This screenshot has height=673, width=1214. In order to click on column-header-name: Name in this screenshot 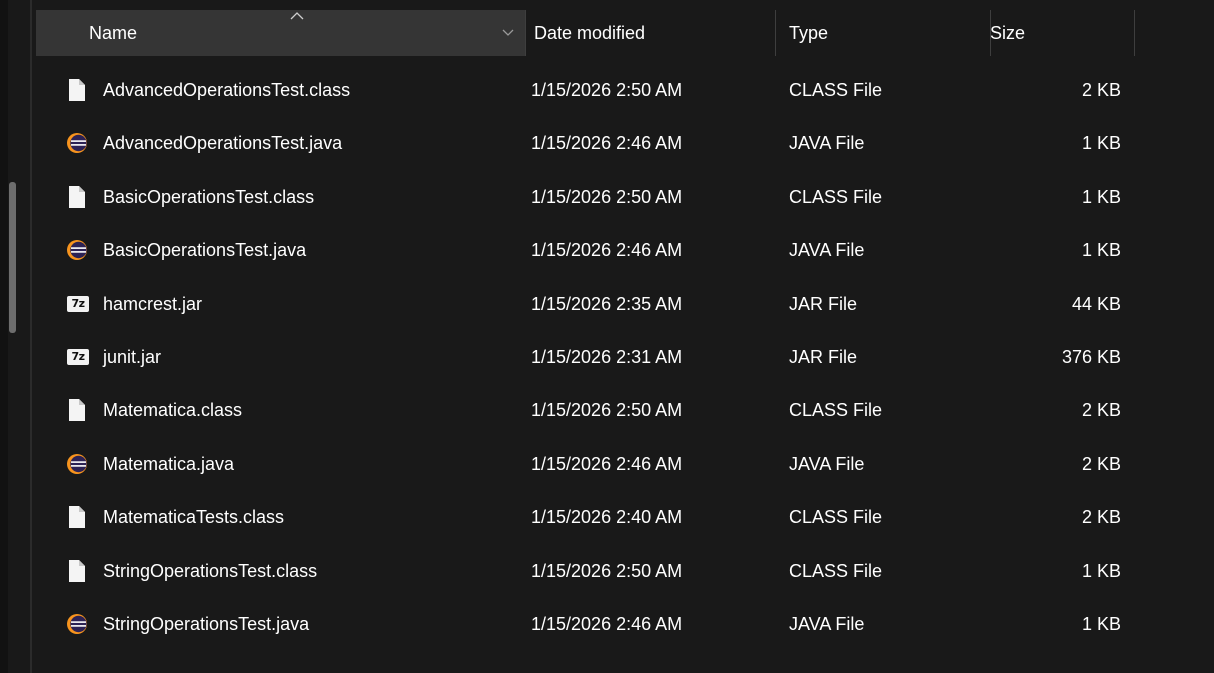, I will do `click(280, 33)`.